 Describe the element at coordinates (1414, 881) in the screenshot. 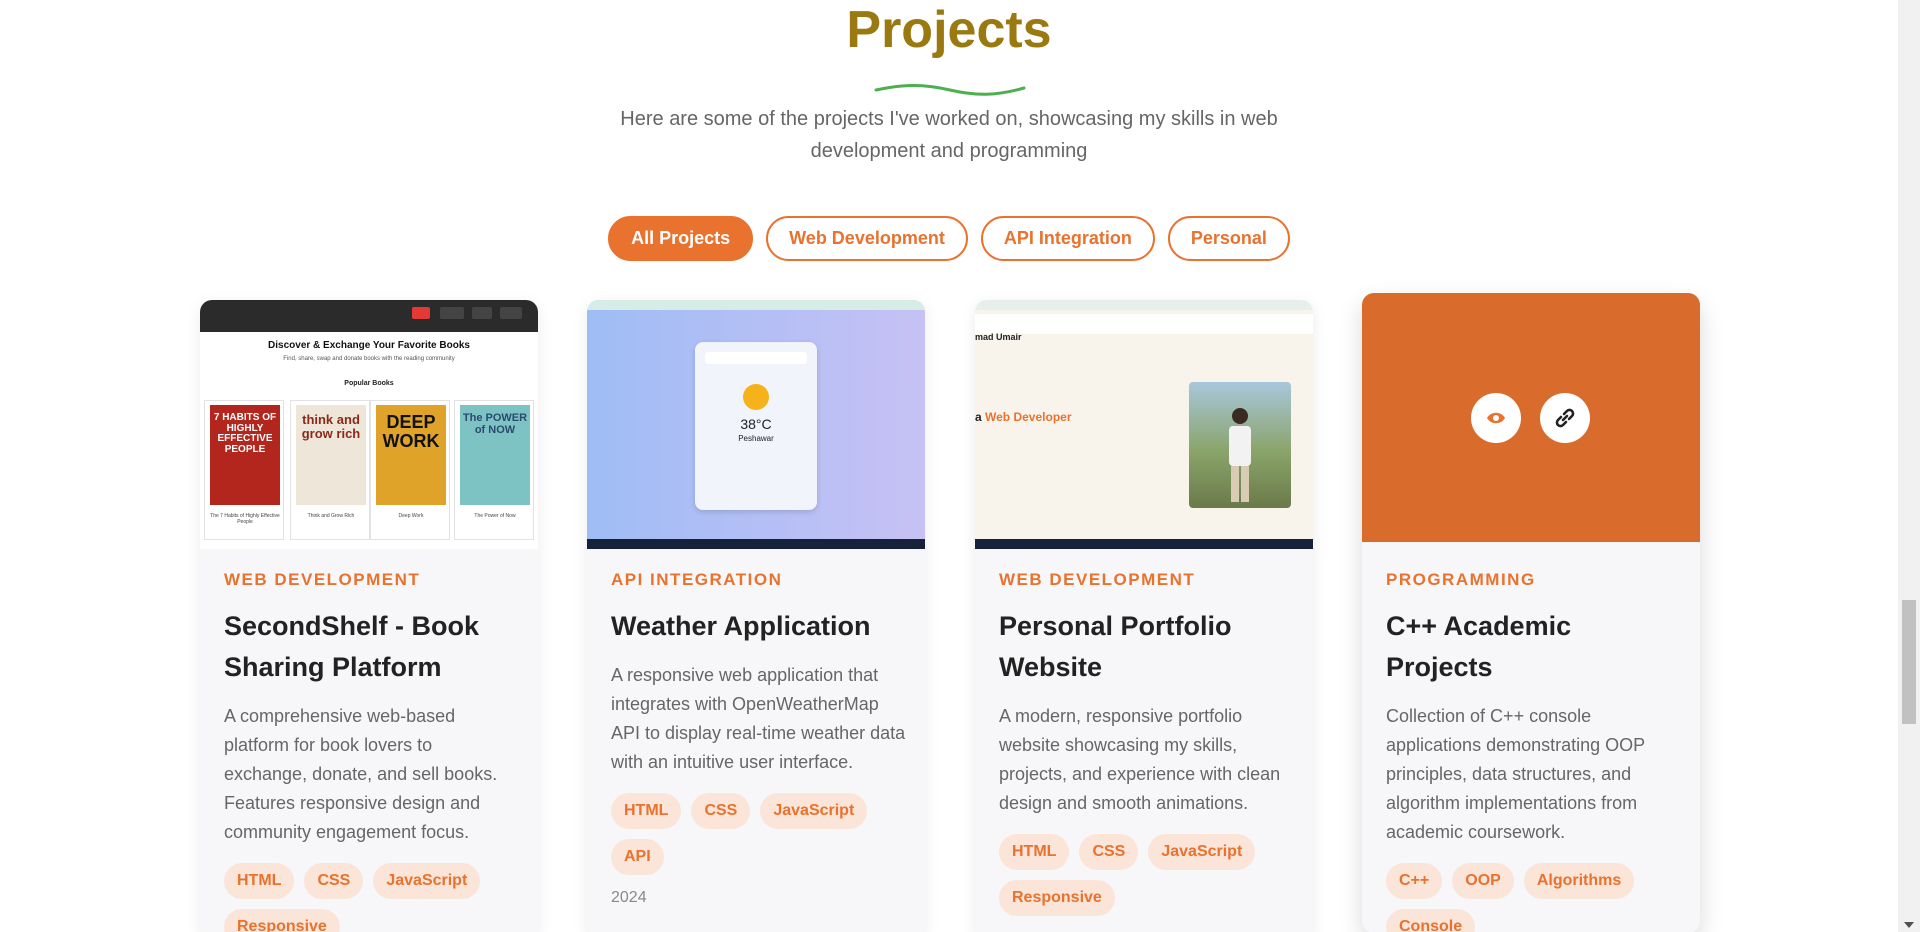

I see `tag: C++` at that location.